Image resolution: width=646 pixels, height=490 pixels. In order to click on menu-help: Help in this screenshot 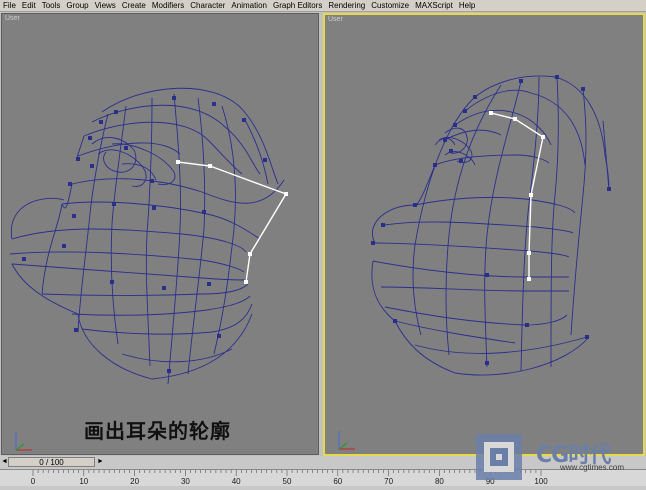, I will do `click(467, 5)`.